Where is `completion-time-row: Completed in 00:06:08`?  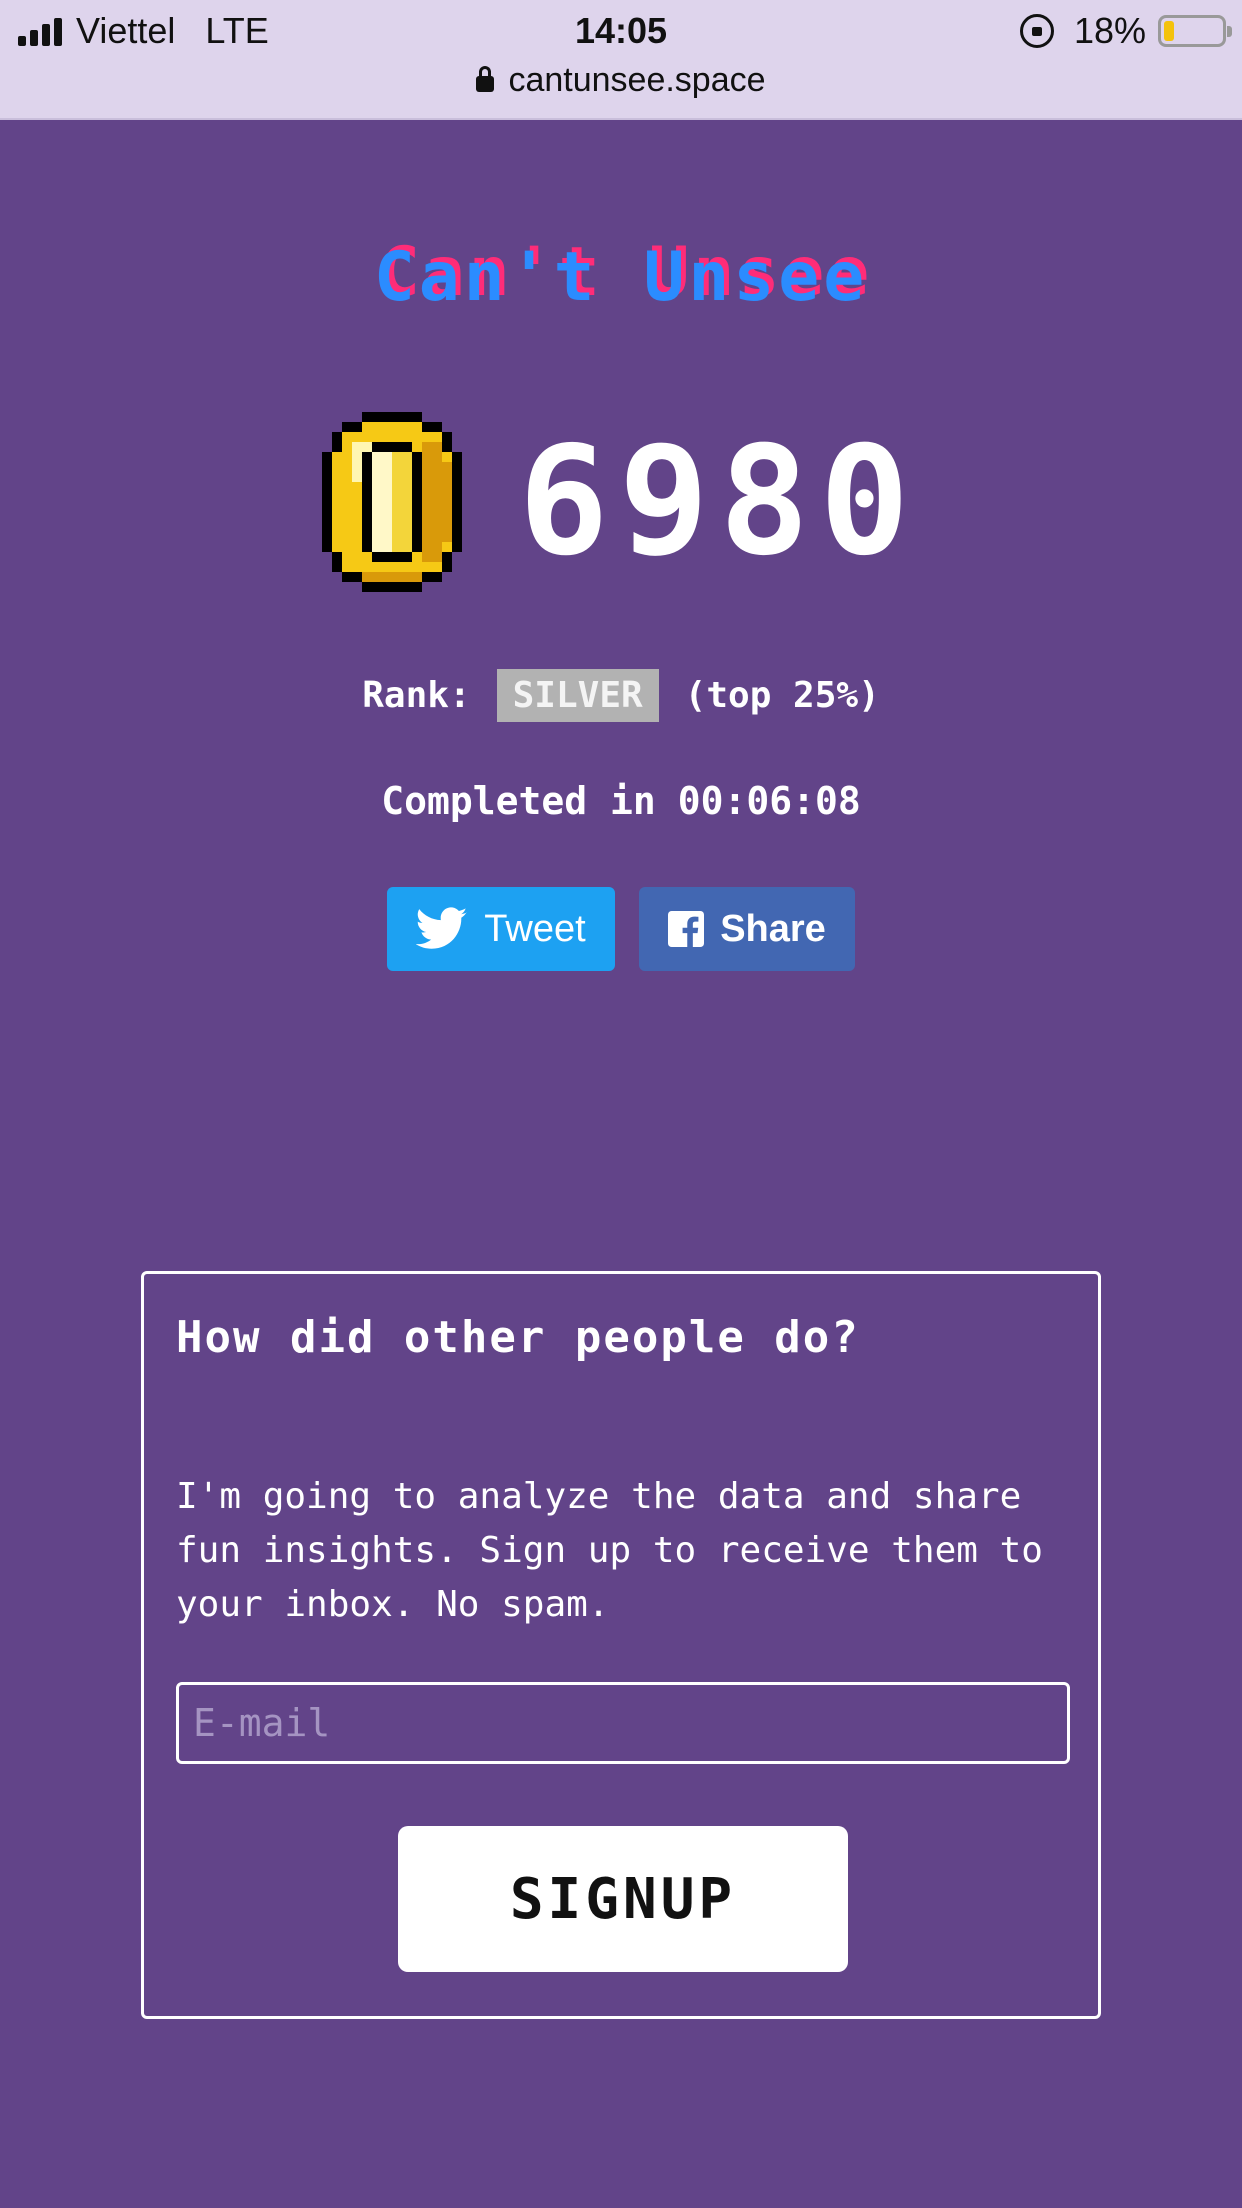 completion-time-row: Completed in 00:06:08 is located at coordinates (621, 801).